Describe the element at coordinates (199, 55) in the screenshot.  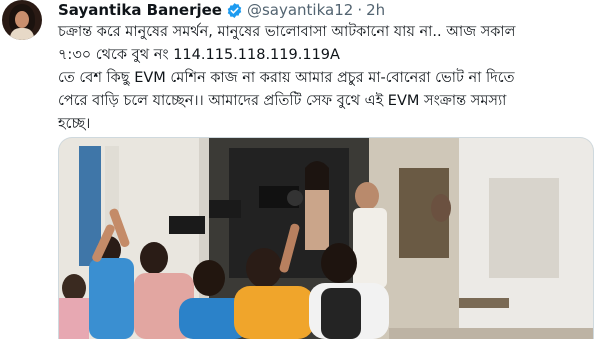
I see `tweet-line: ৭:৩০ থেকে বুথ নং 114.115.118.119.119A` at that location.